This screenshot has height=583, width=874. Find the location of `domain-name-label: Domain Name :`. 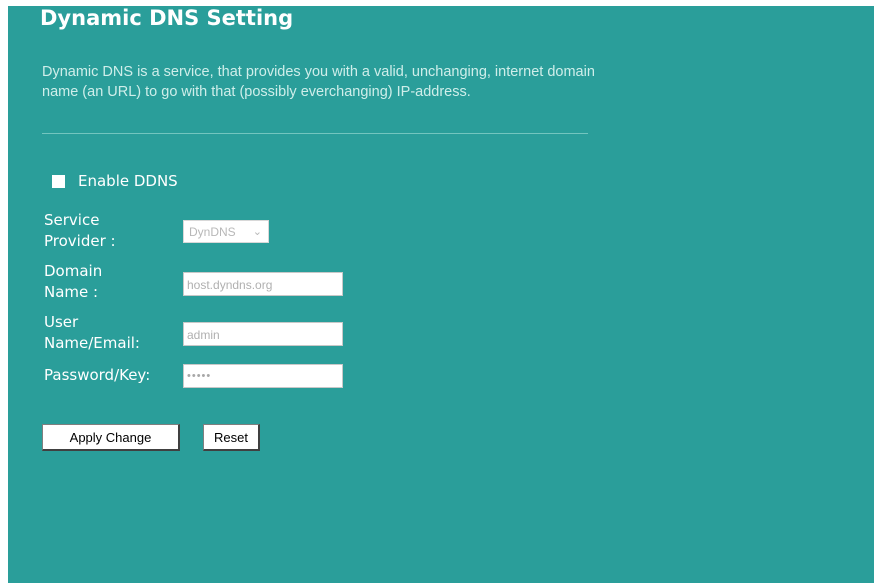

domain-name-label: Domain Name : is located at coordinates (73, 282).